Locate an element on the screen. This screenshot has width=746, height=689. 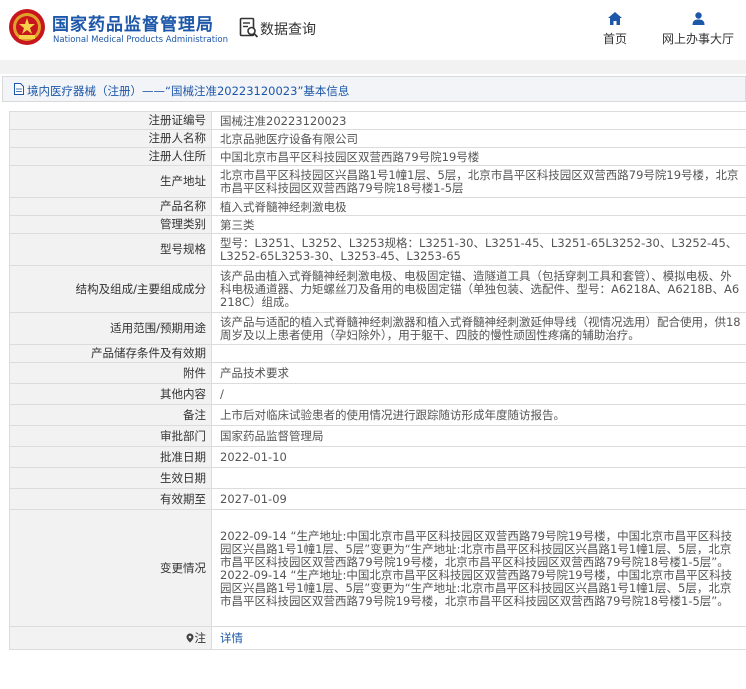
table-row: 有效期至 2027-01-09 is located at coordinates (378, 499).